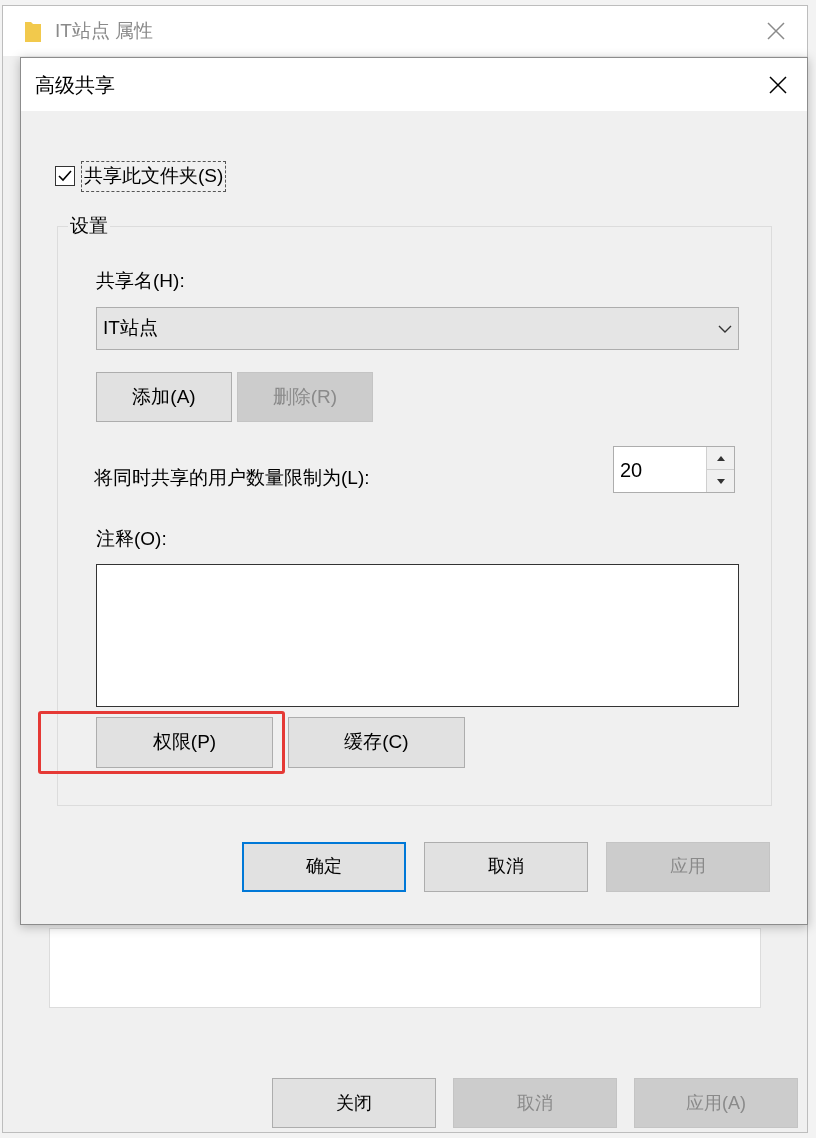  What do you see at coordinates (725, 328) in the screenshot?
I see `chevron-down-icon` at bounding box center [725, 328].